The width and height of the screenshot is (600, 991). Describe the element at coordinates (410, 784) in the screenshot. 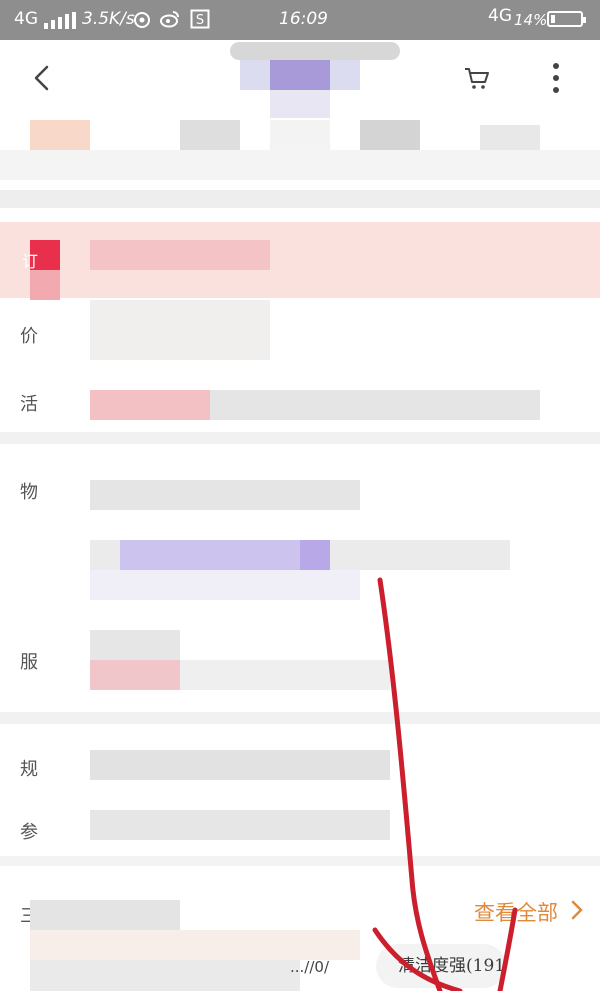

I see `annotation-stroke` at that location.